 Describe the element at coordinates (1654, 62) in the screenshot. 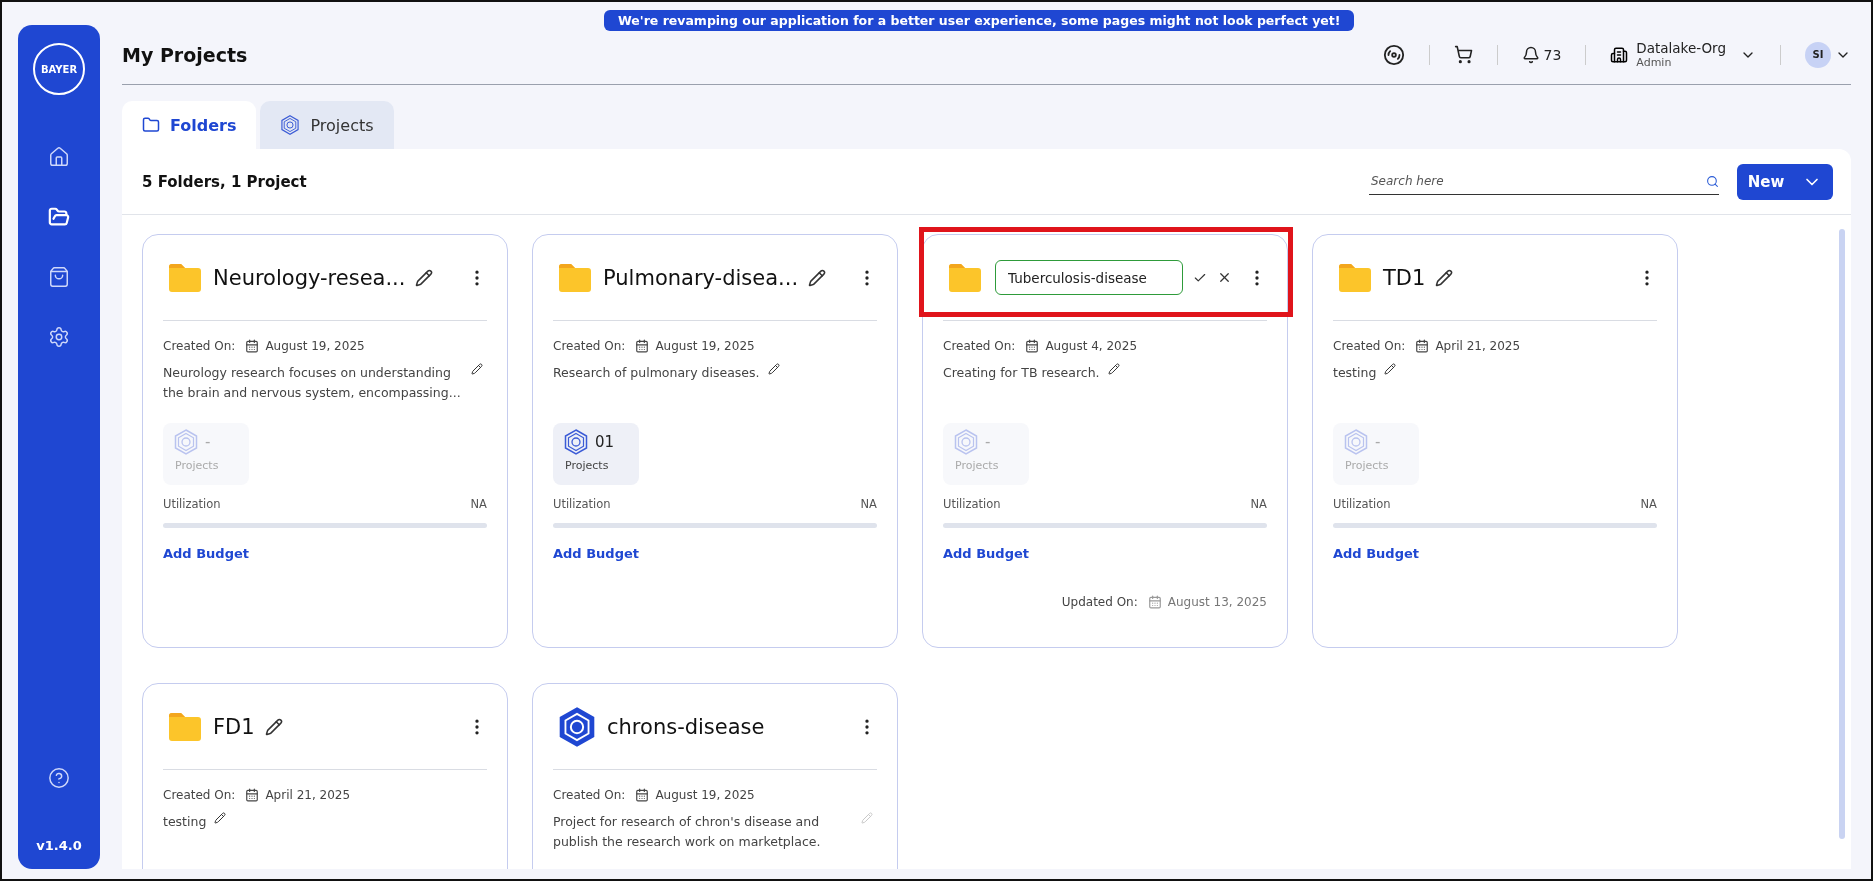

I see `org-role: Admin` at that location.